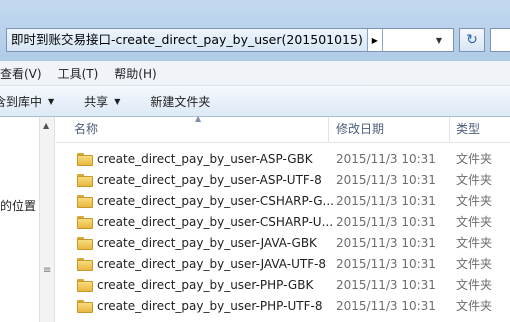  Describe the element at coordinates (210, 306) in the screenshot. I see `file-name: create_direct_pay_by_user-PHP-UTF-8` at that location.